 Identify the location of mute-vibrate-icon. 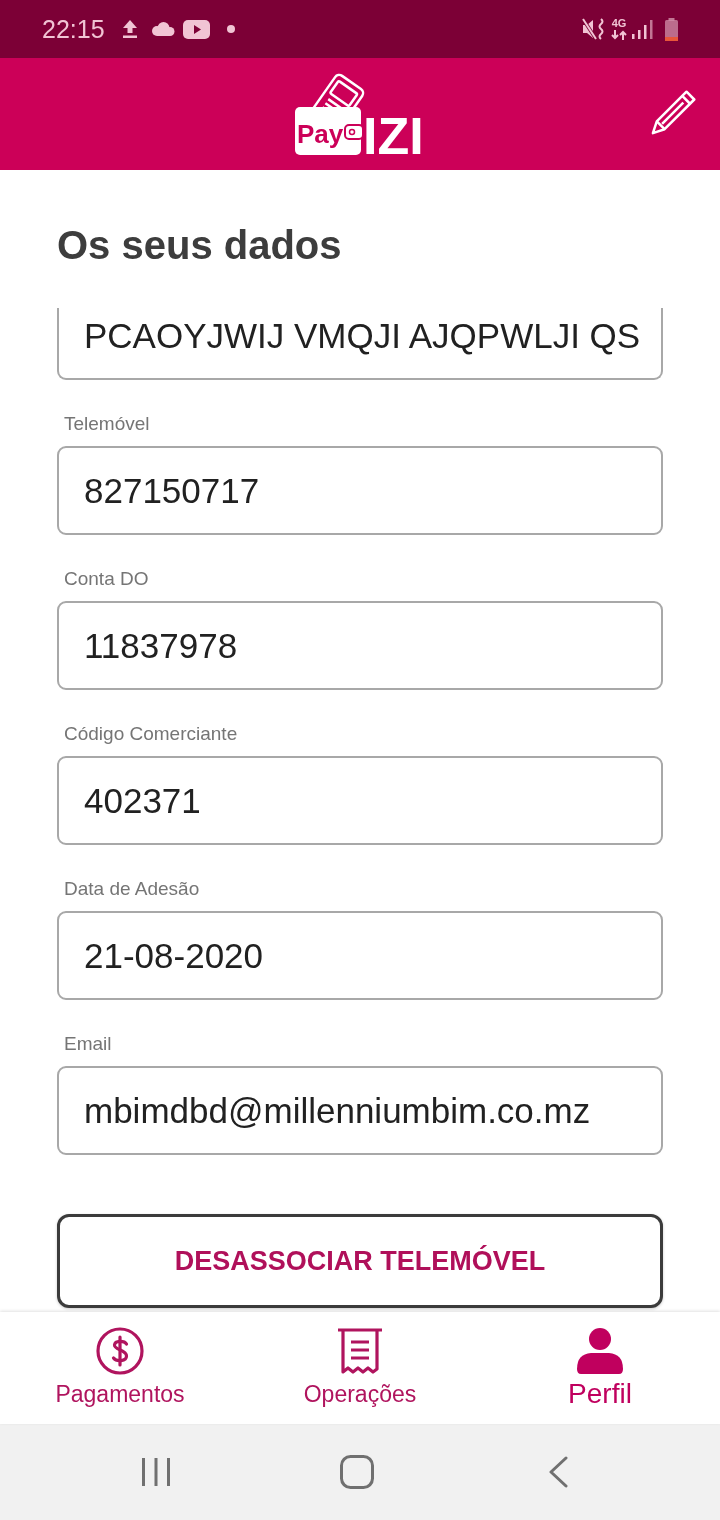
(593, 29).